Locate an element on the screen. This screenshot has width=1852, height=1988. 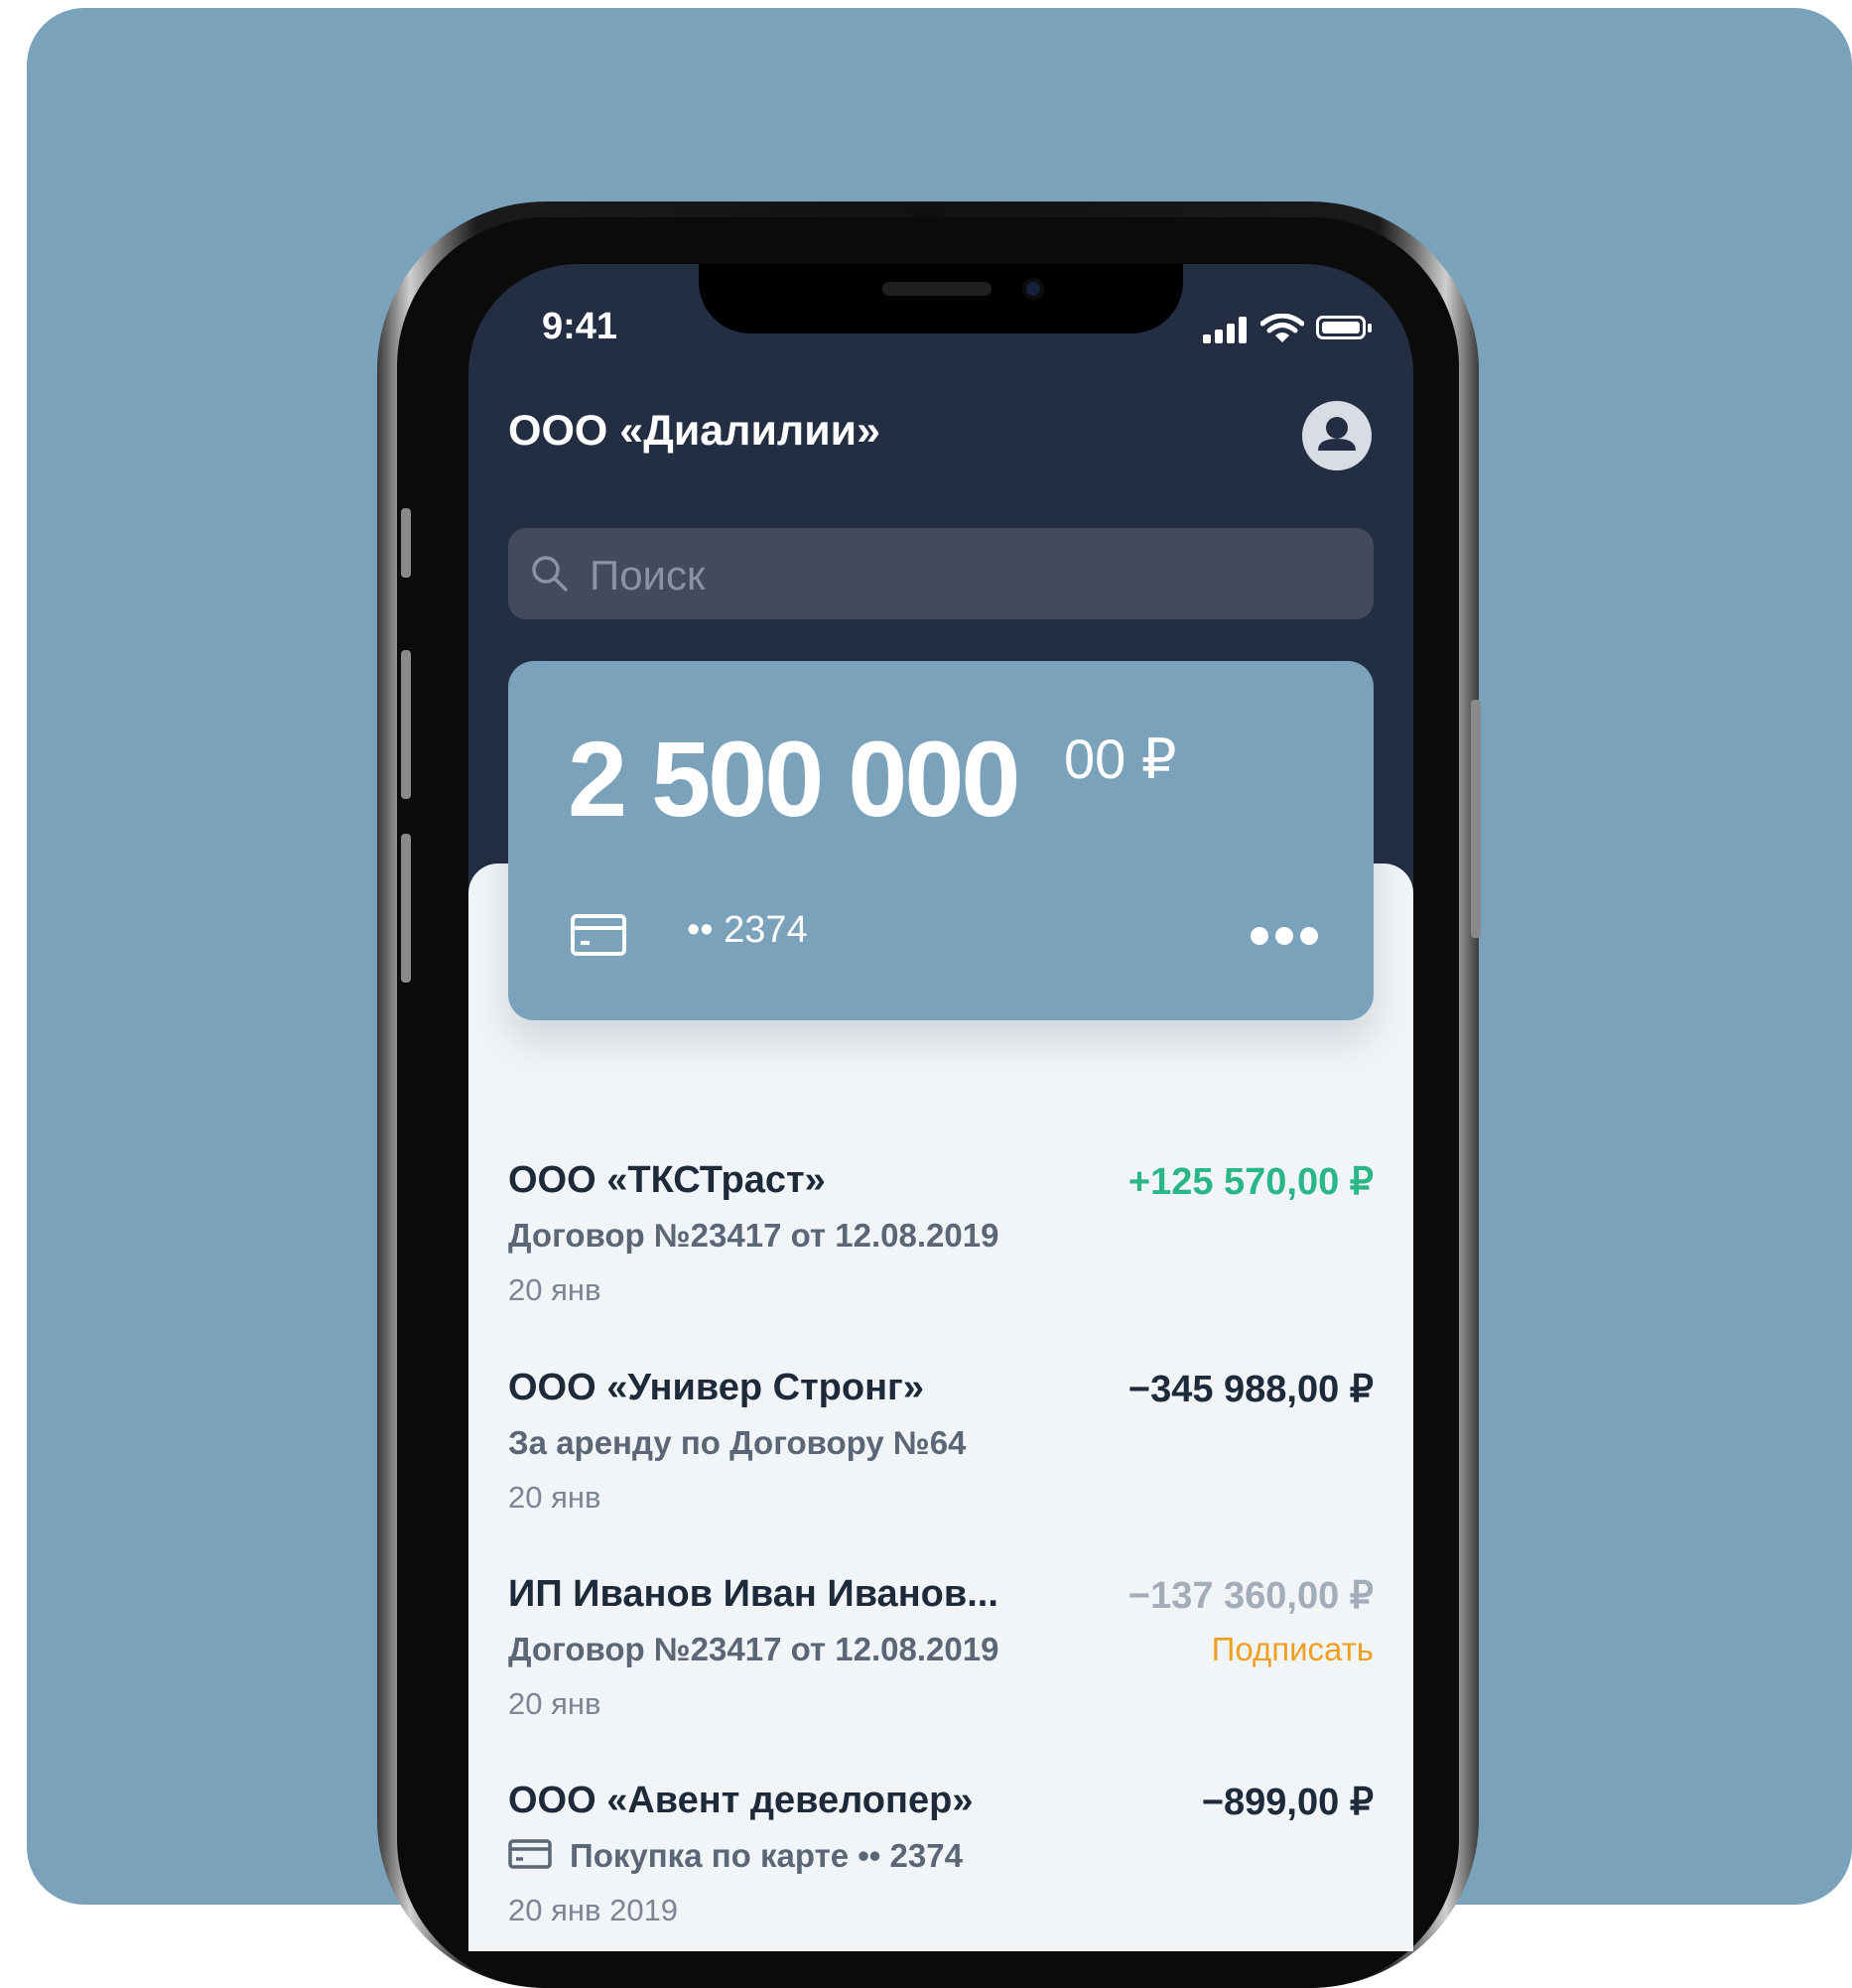
search-icon is located at coordinates (550, 574).